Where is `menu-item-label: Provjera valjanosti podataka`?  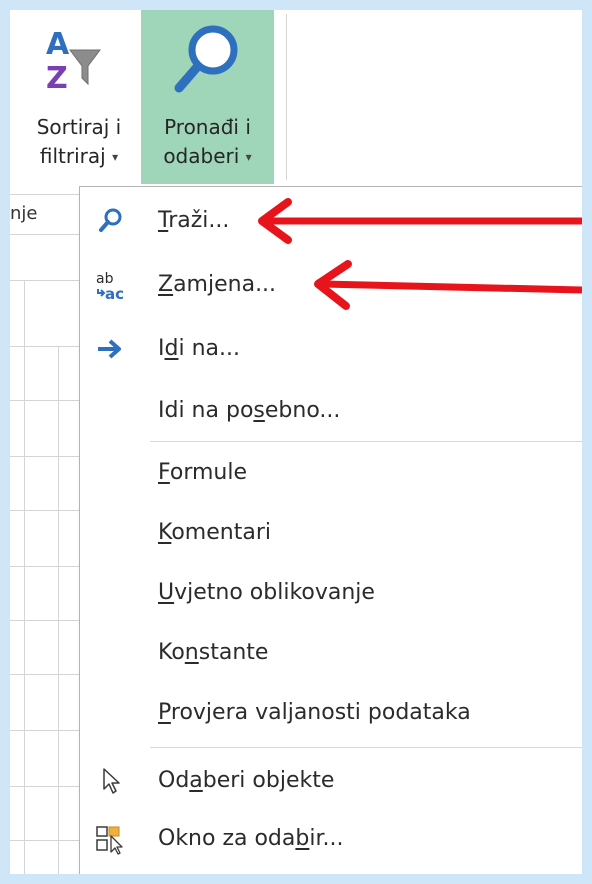
menu-item-label: Provjera valjanosti podataka is located at coordinates (314, 712).